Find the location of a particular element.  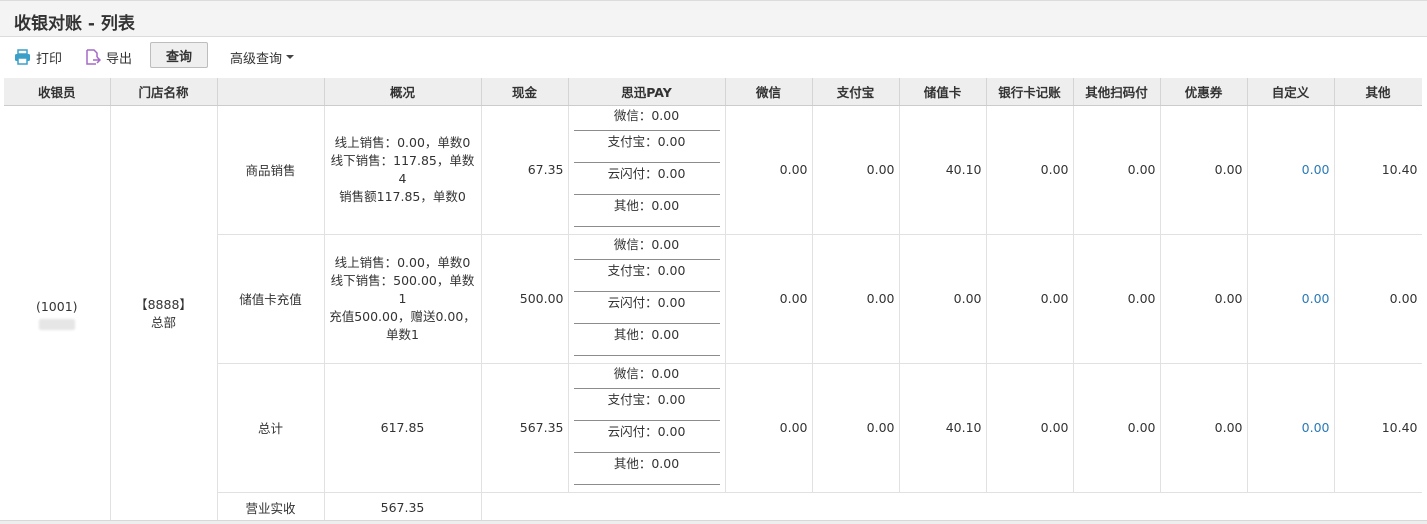

summary-line: 销售额117.85，单数0 is located at coordinates (402, 196).